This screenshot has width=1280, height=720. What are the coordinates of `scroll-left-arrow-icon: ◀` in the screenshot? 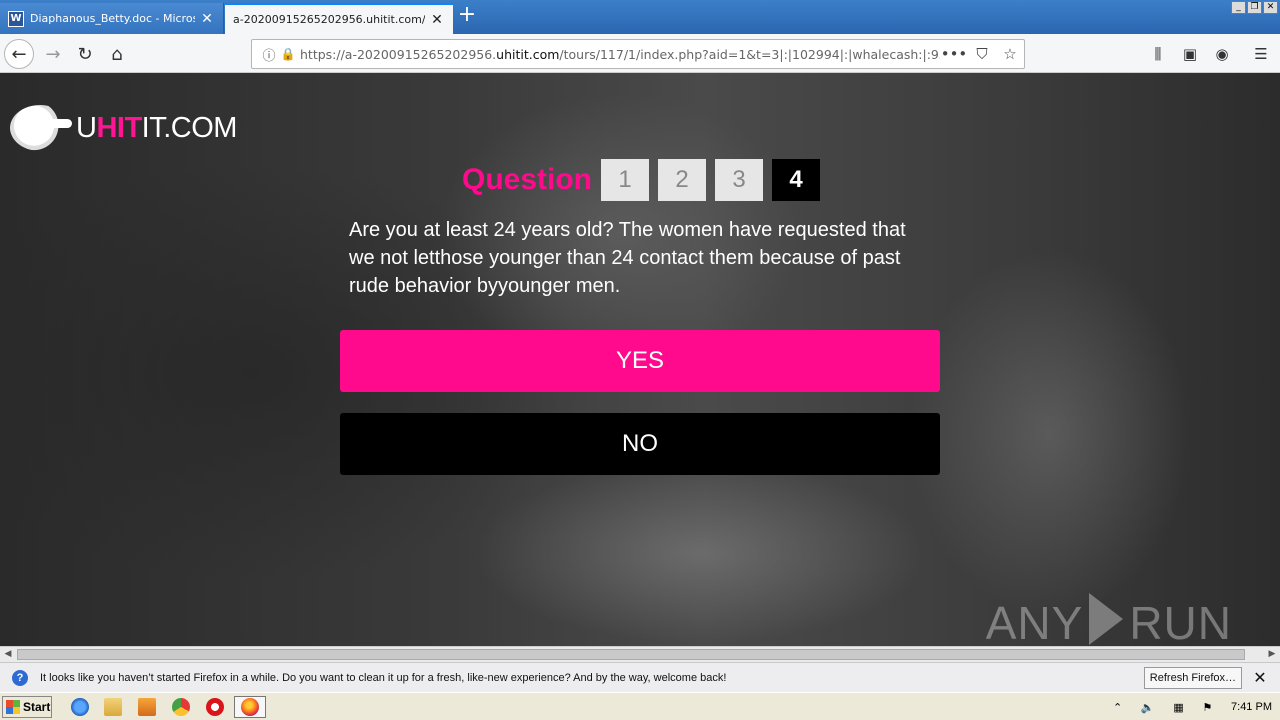 It's located at (8, 654).